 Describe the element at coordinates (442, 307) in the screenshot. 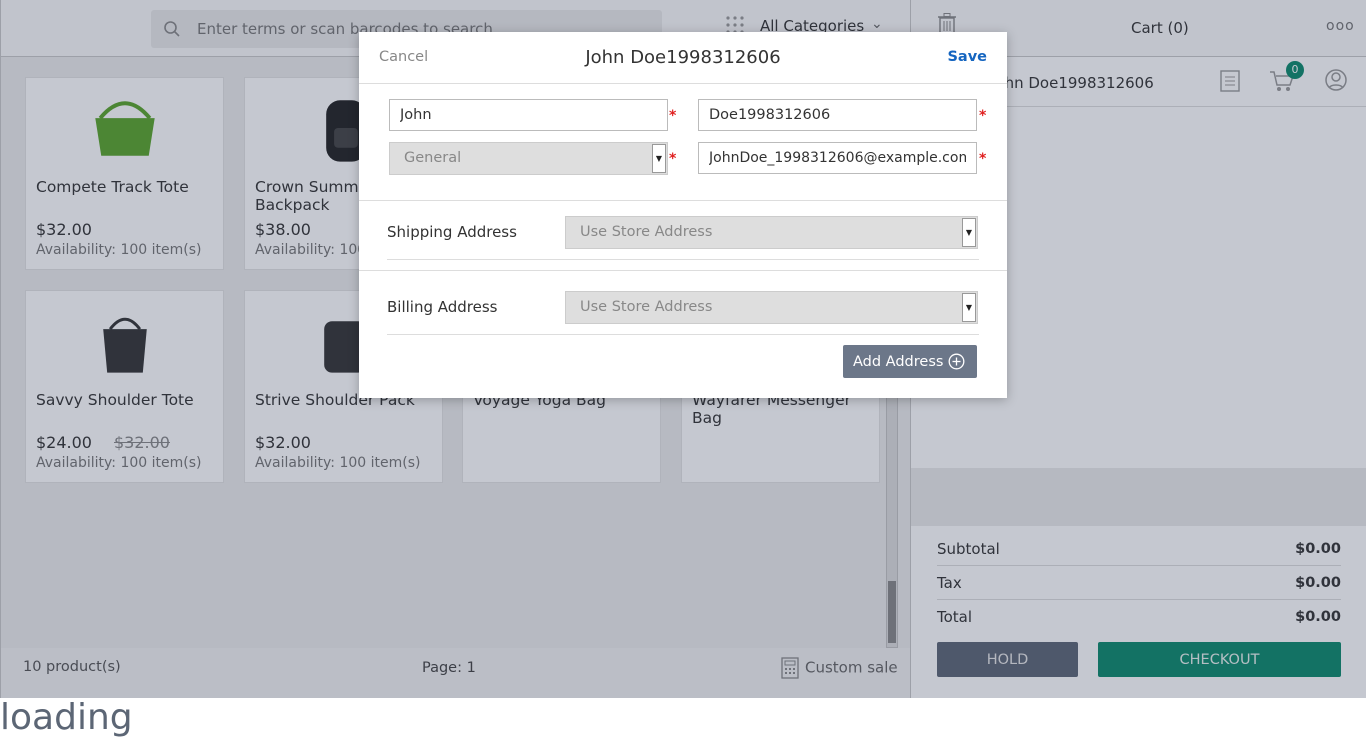

I see `billing-address-label: Billing Address` at that location.